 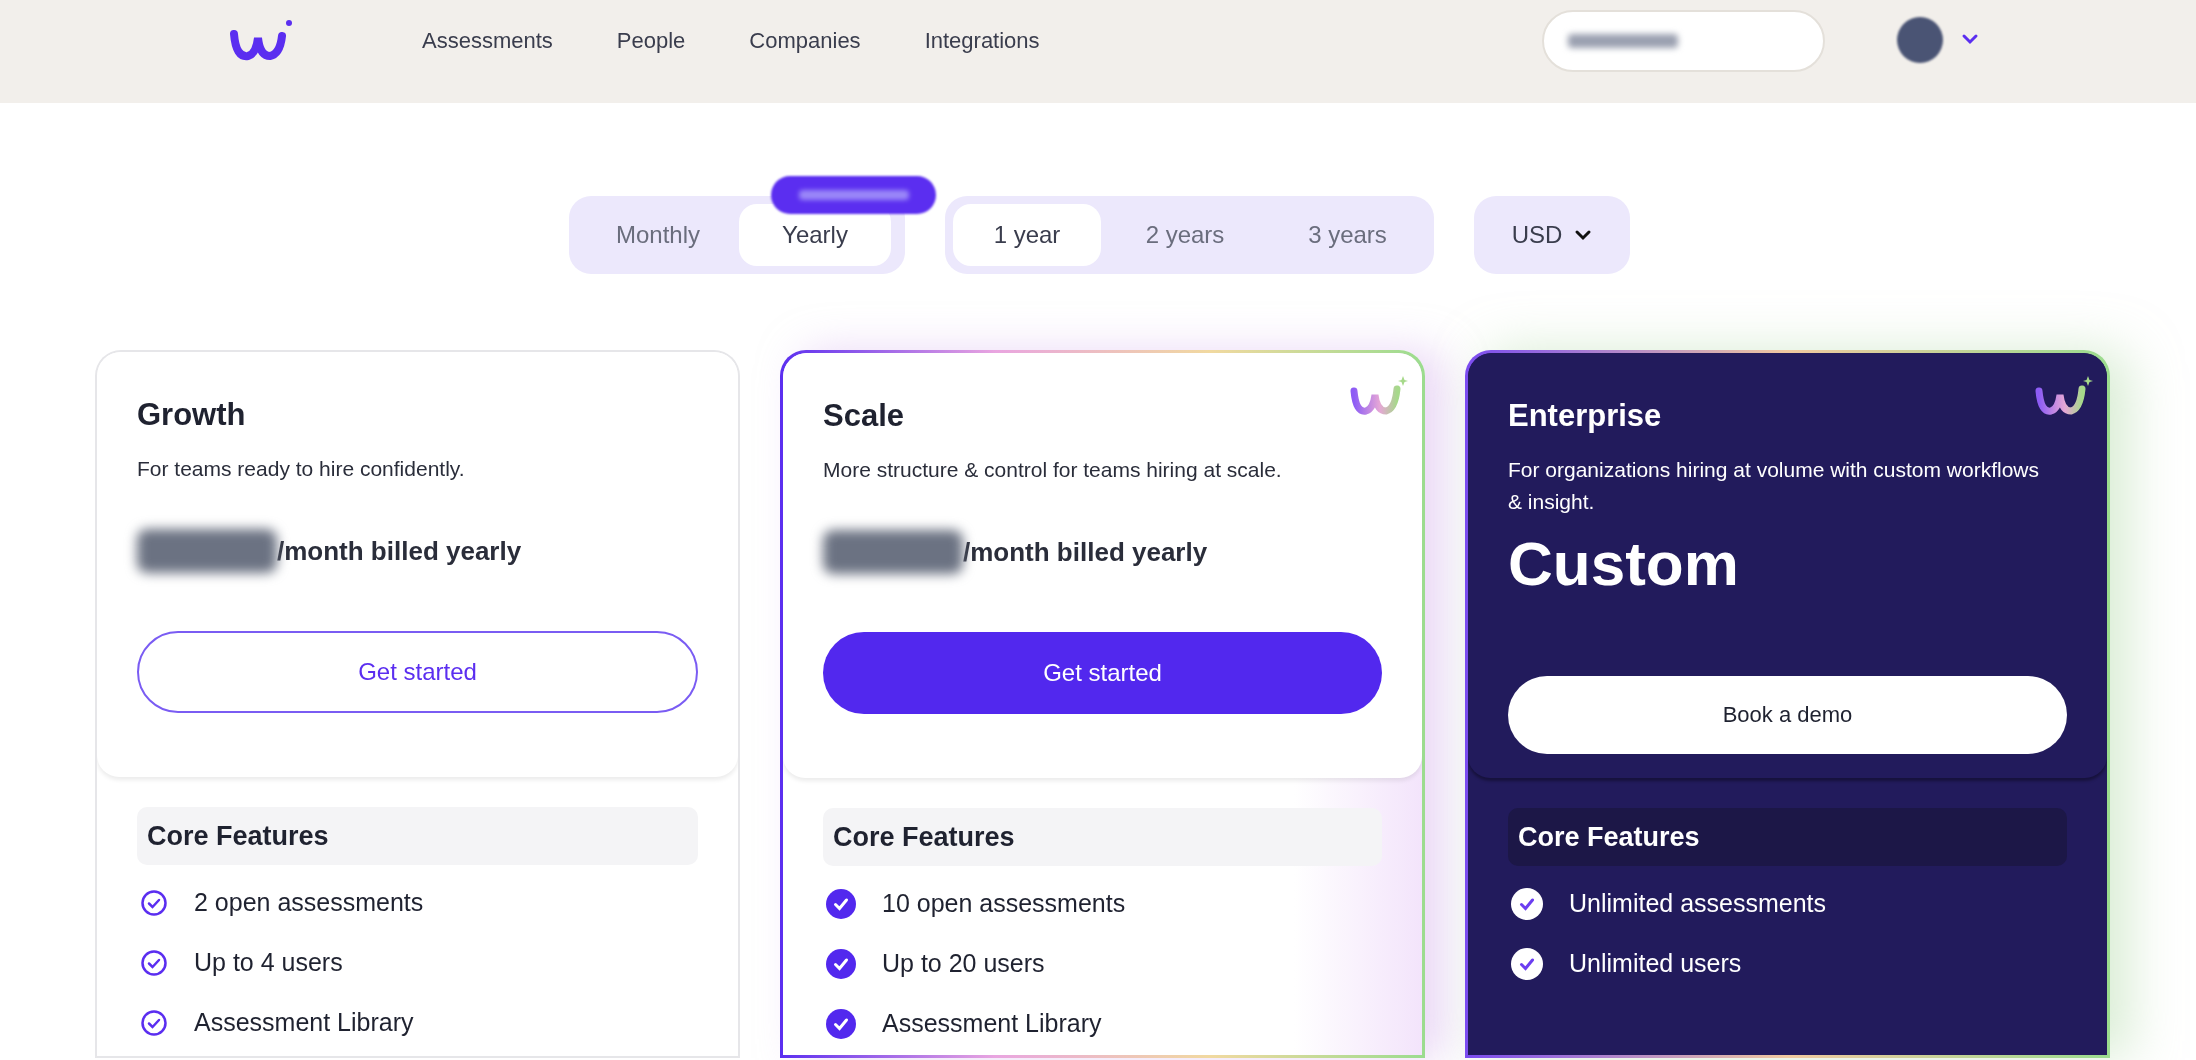 I want to click on nav-link: Assessments, so click(x=487, y=40).